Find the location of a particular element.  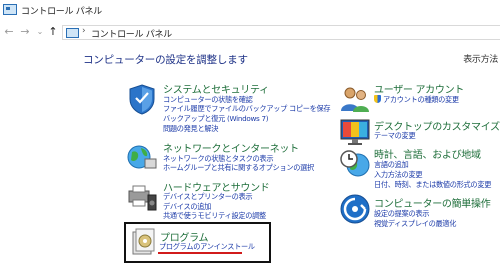

link-add-language: 言語の追加 is located at coordinates (391, 165).